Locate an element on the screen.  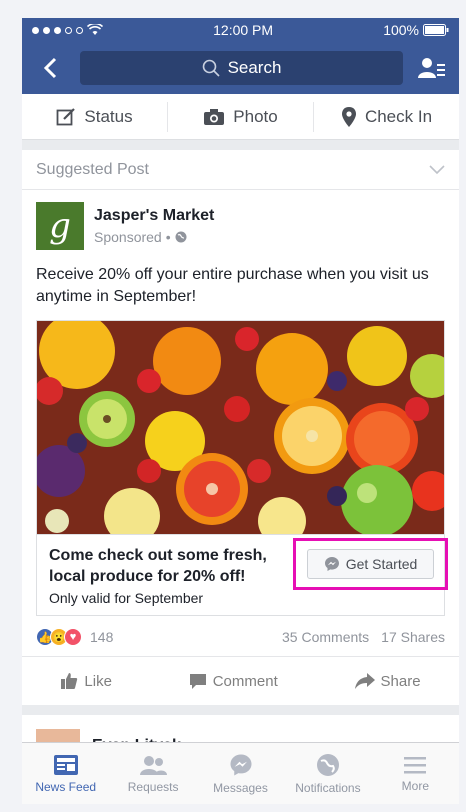
get-started-button: Get Started is located at coordinates (370, 564).